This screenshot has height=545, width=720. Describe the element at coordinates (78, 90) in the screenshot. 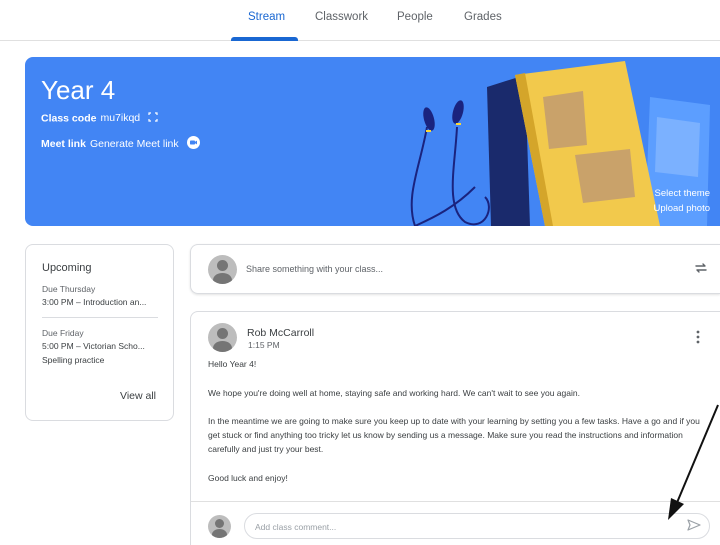

I see `class-title: Year 4` at that location.